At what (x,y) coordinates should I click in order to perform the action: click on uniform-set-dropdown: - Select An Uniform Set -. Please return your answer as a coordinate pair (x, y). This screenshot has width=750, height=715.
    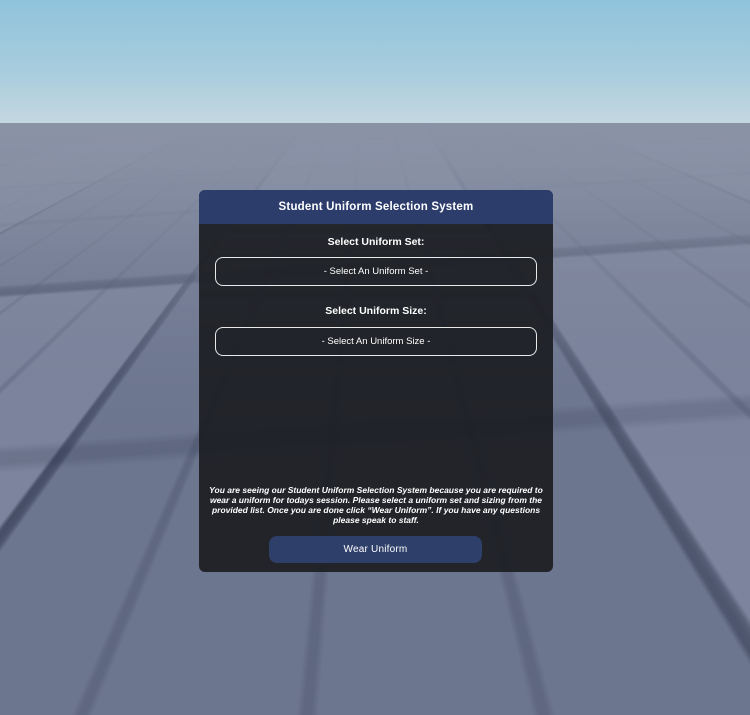
    Looking at the image, I should click on (376, 271).